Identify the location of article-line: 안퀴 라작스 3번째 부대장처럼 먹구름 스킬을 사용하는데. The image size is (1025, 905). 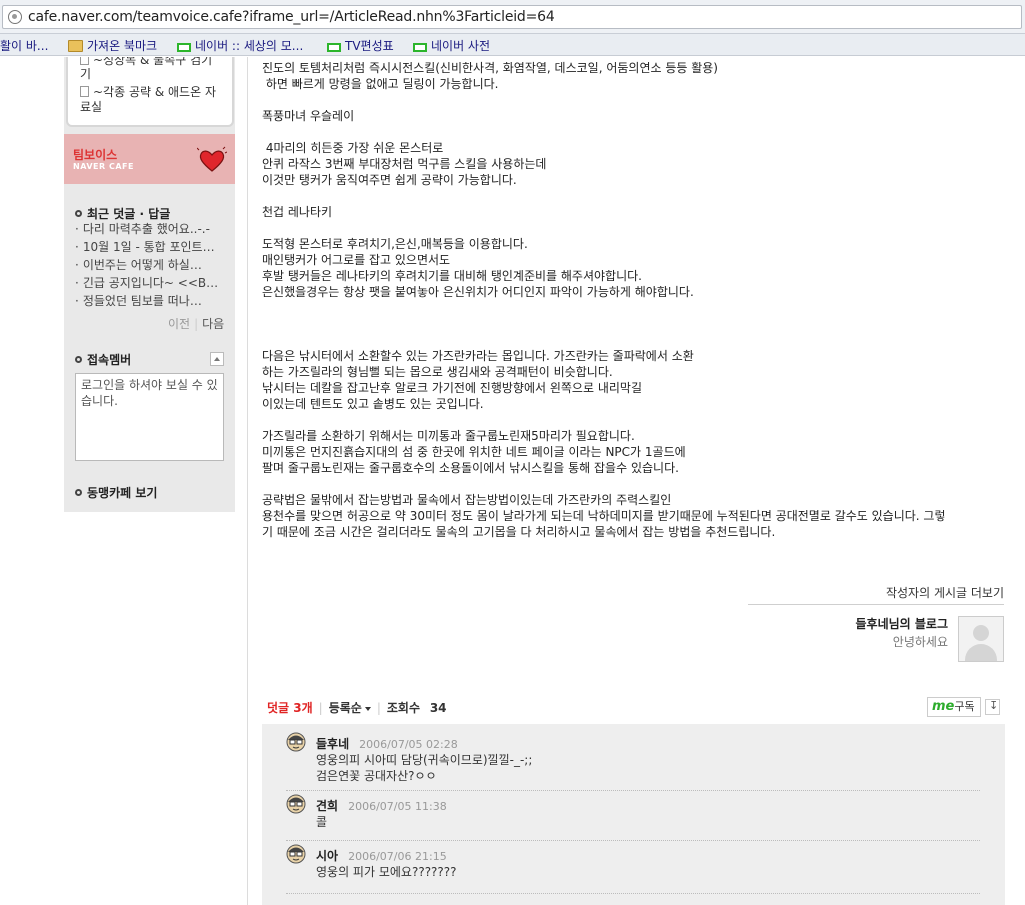
(404, 164).